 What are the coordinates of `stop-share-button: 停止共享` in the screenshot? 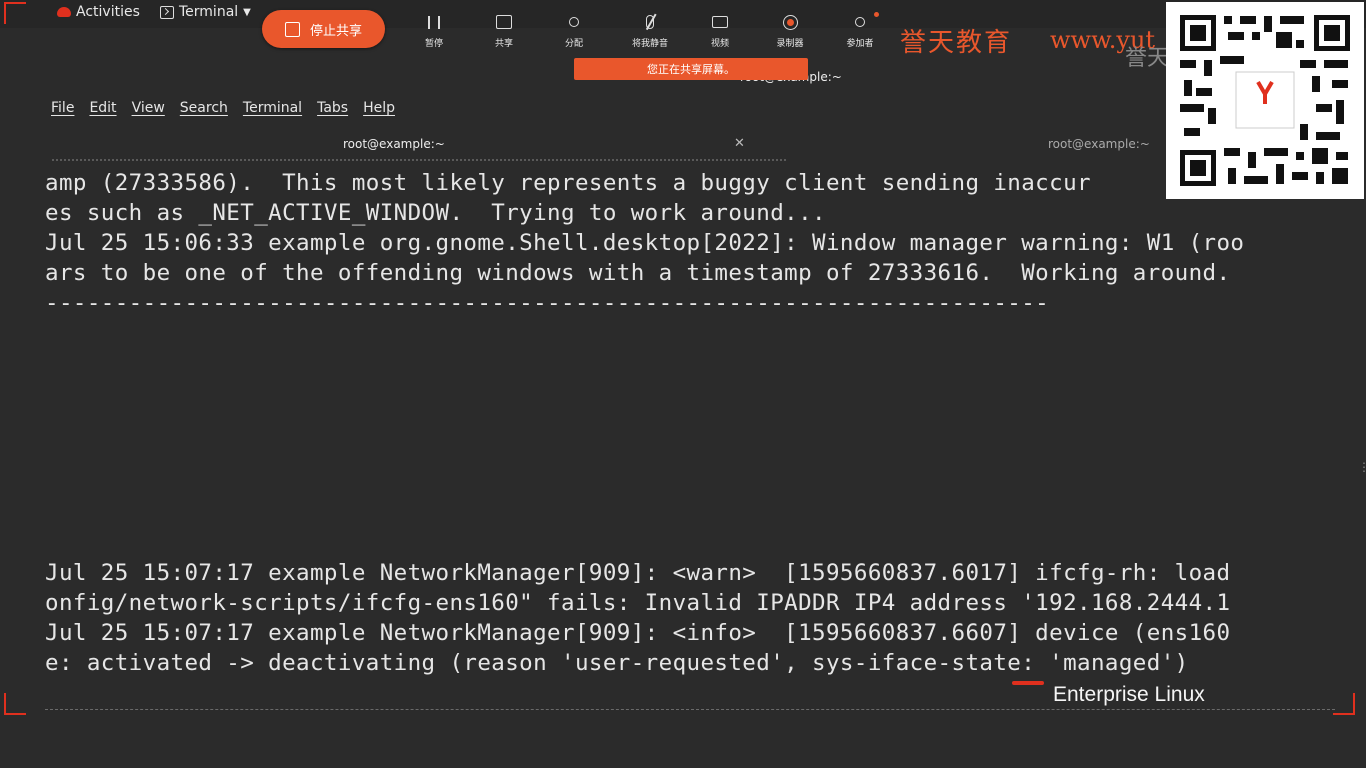 It's located at (323, 29).